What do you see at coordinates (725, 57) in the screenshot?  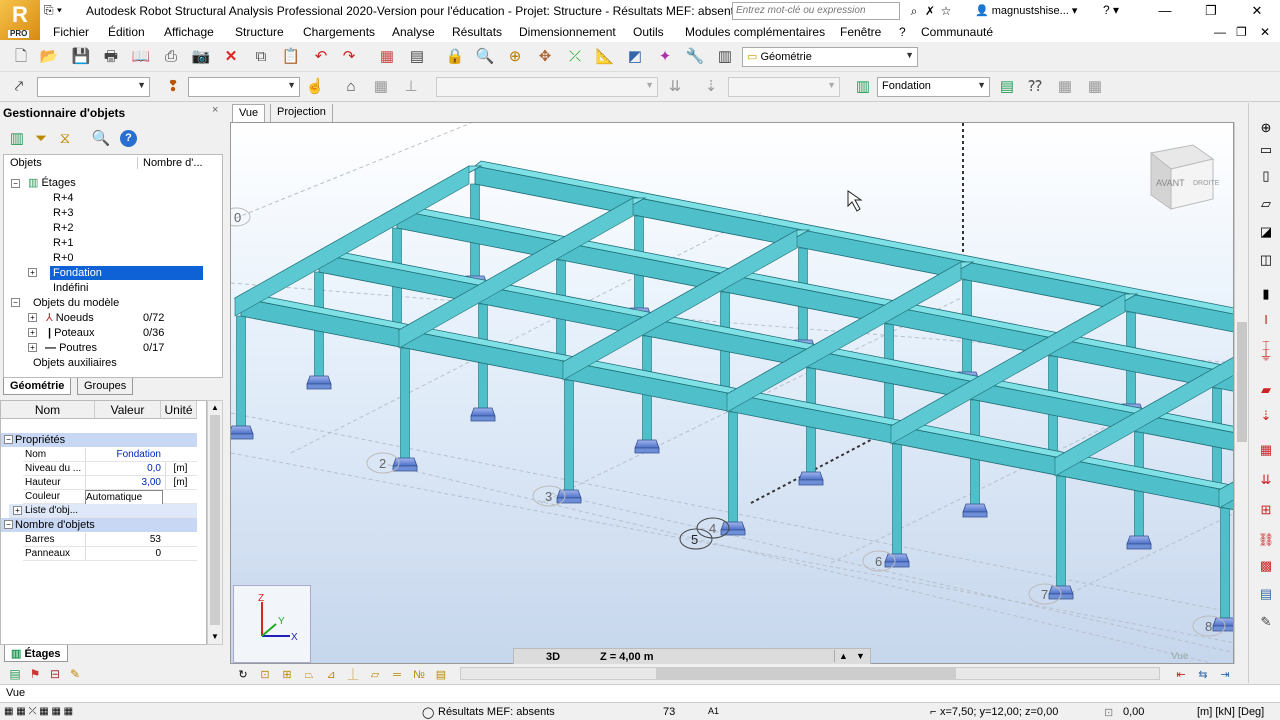 I see `layout-icon: ▥` at bounding box center [725, 57].